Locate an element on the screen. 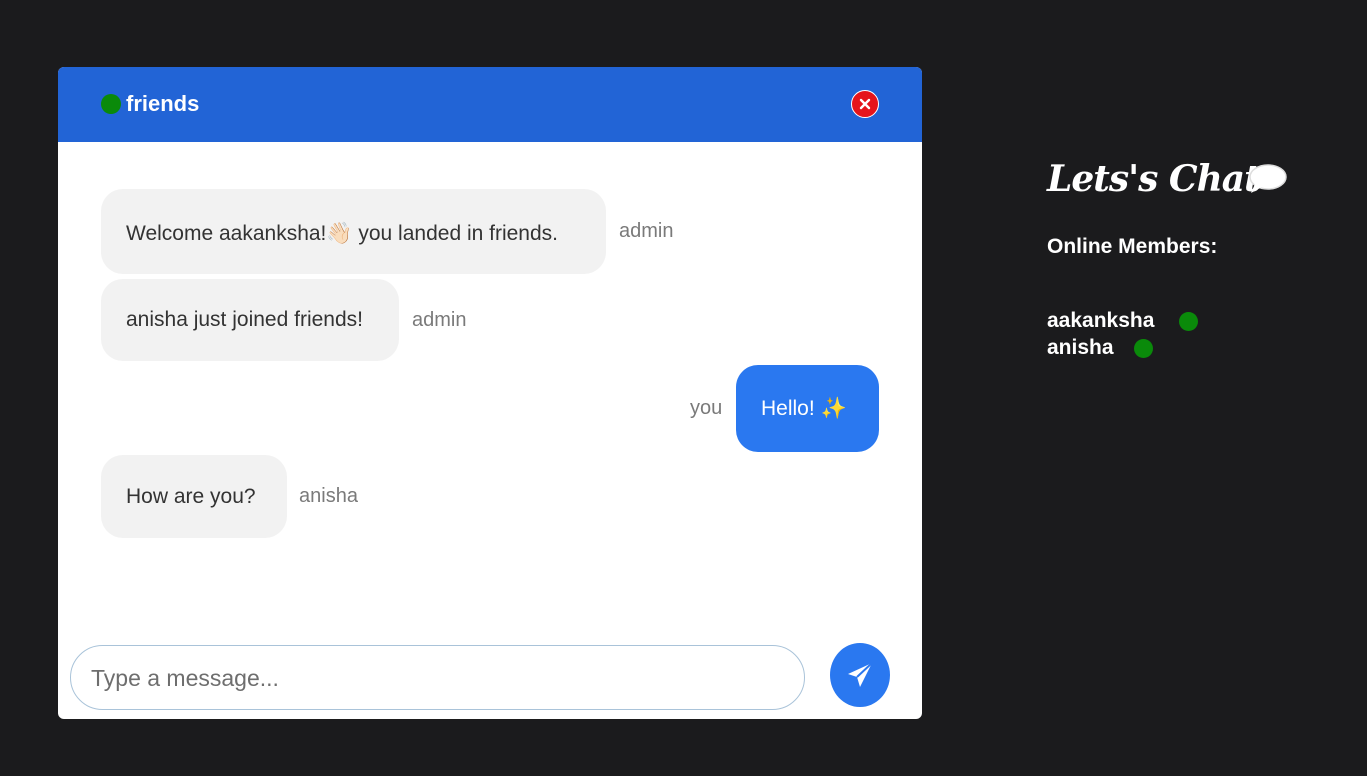 Image resolution: width=1367 pixels, height=776 pixels. speech-bubble-icon is located at coordinates (1268, 178).